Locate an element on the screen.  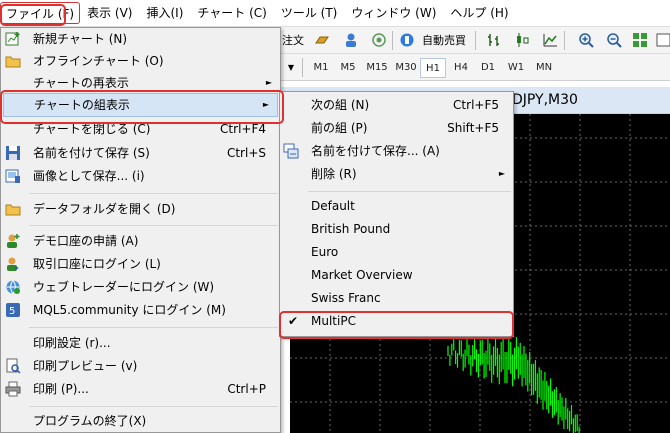
new-chart-icon is located at coordinates (13, 39).